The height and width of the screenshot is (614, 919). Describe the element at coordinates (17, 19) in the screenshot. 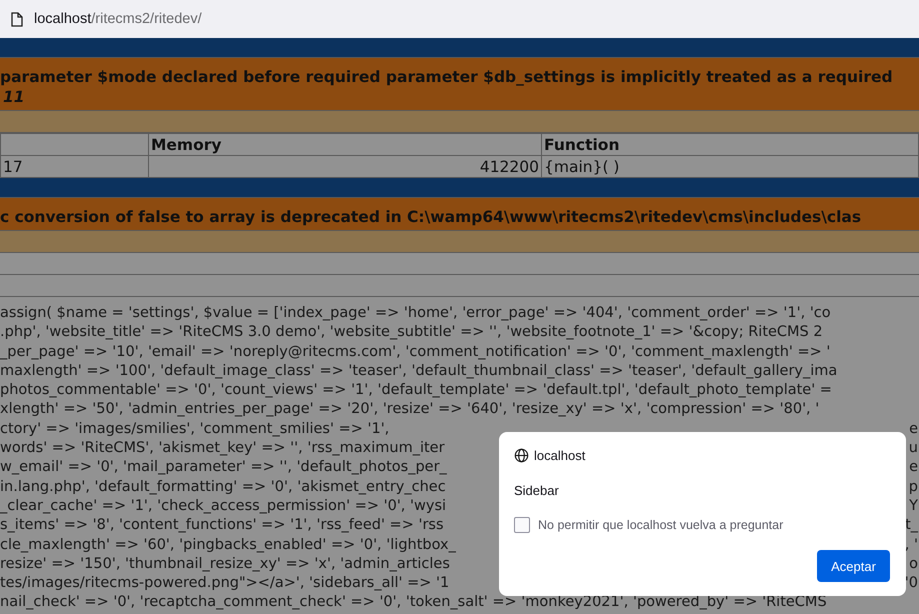

I see `page-icon` at that location.